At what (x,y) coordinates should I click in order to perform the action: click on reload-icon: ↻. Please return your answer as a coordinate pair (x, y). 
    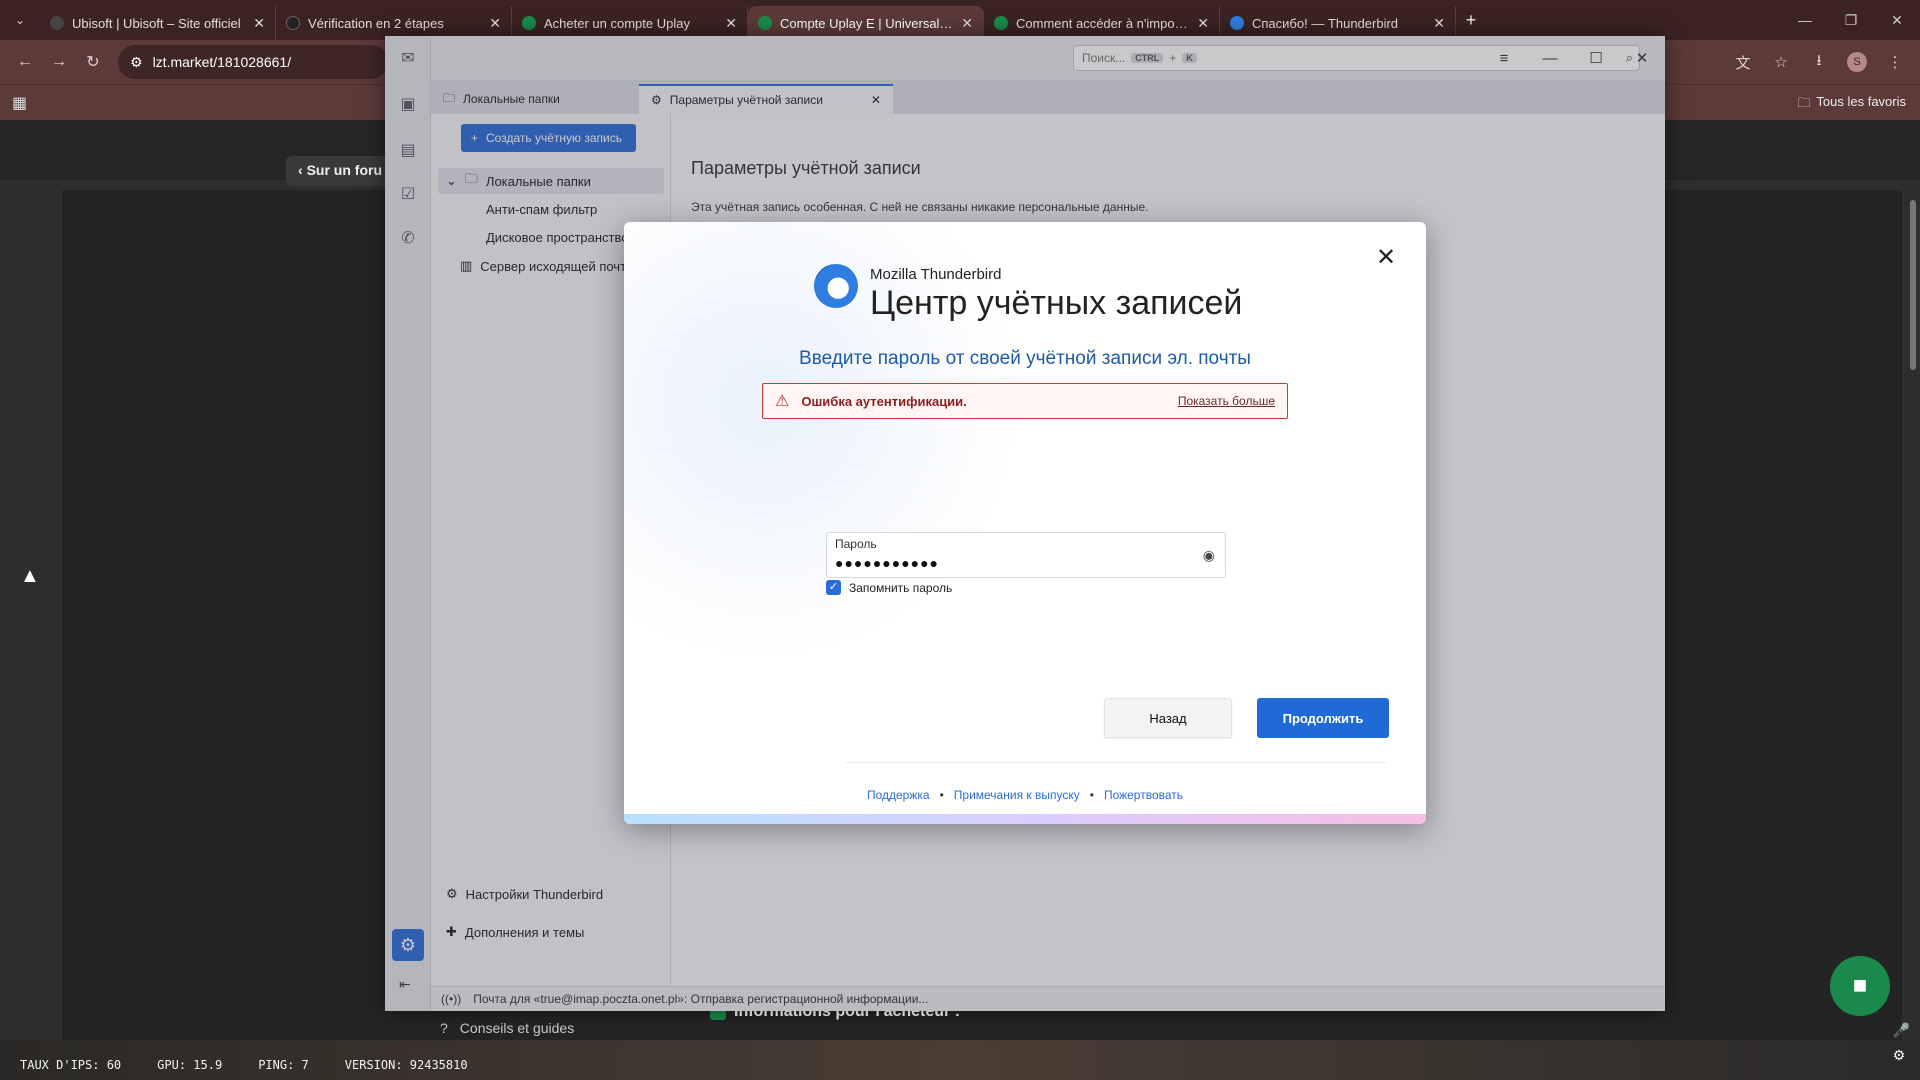
    Looking at the image, I should click on (93, 62).